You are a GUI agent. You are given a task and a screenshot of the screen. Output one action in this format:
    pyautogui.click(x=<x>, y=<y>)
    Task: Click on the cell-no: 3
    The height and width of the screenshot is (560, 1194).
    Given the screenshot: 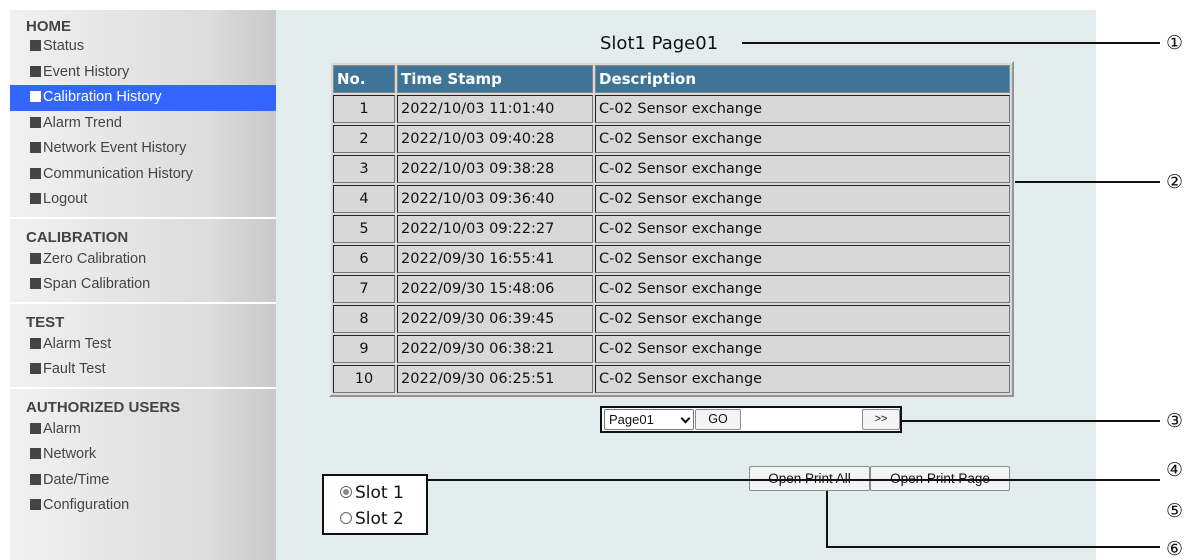 What is the action you would take?
    pyautogui.click(x=364, y=169)
    